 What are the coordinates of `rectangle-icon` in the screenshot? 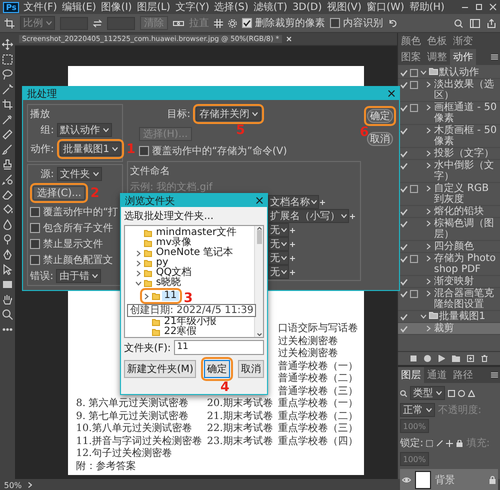 It's located at (7, 284).